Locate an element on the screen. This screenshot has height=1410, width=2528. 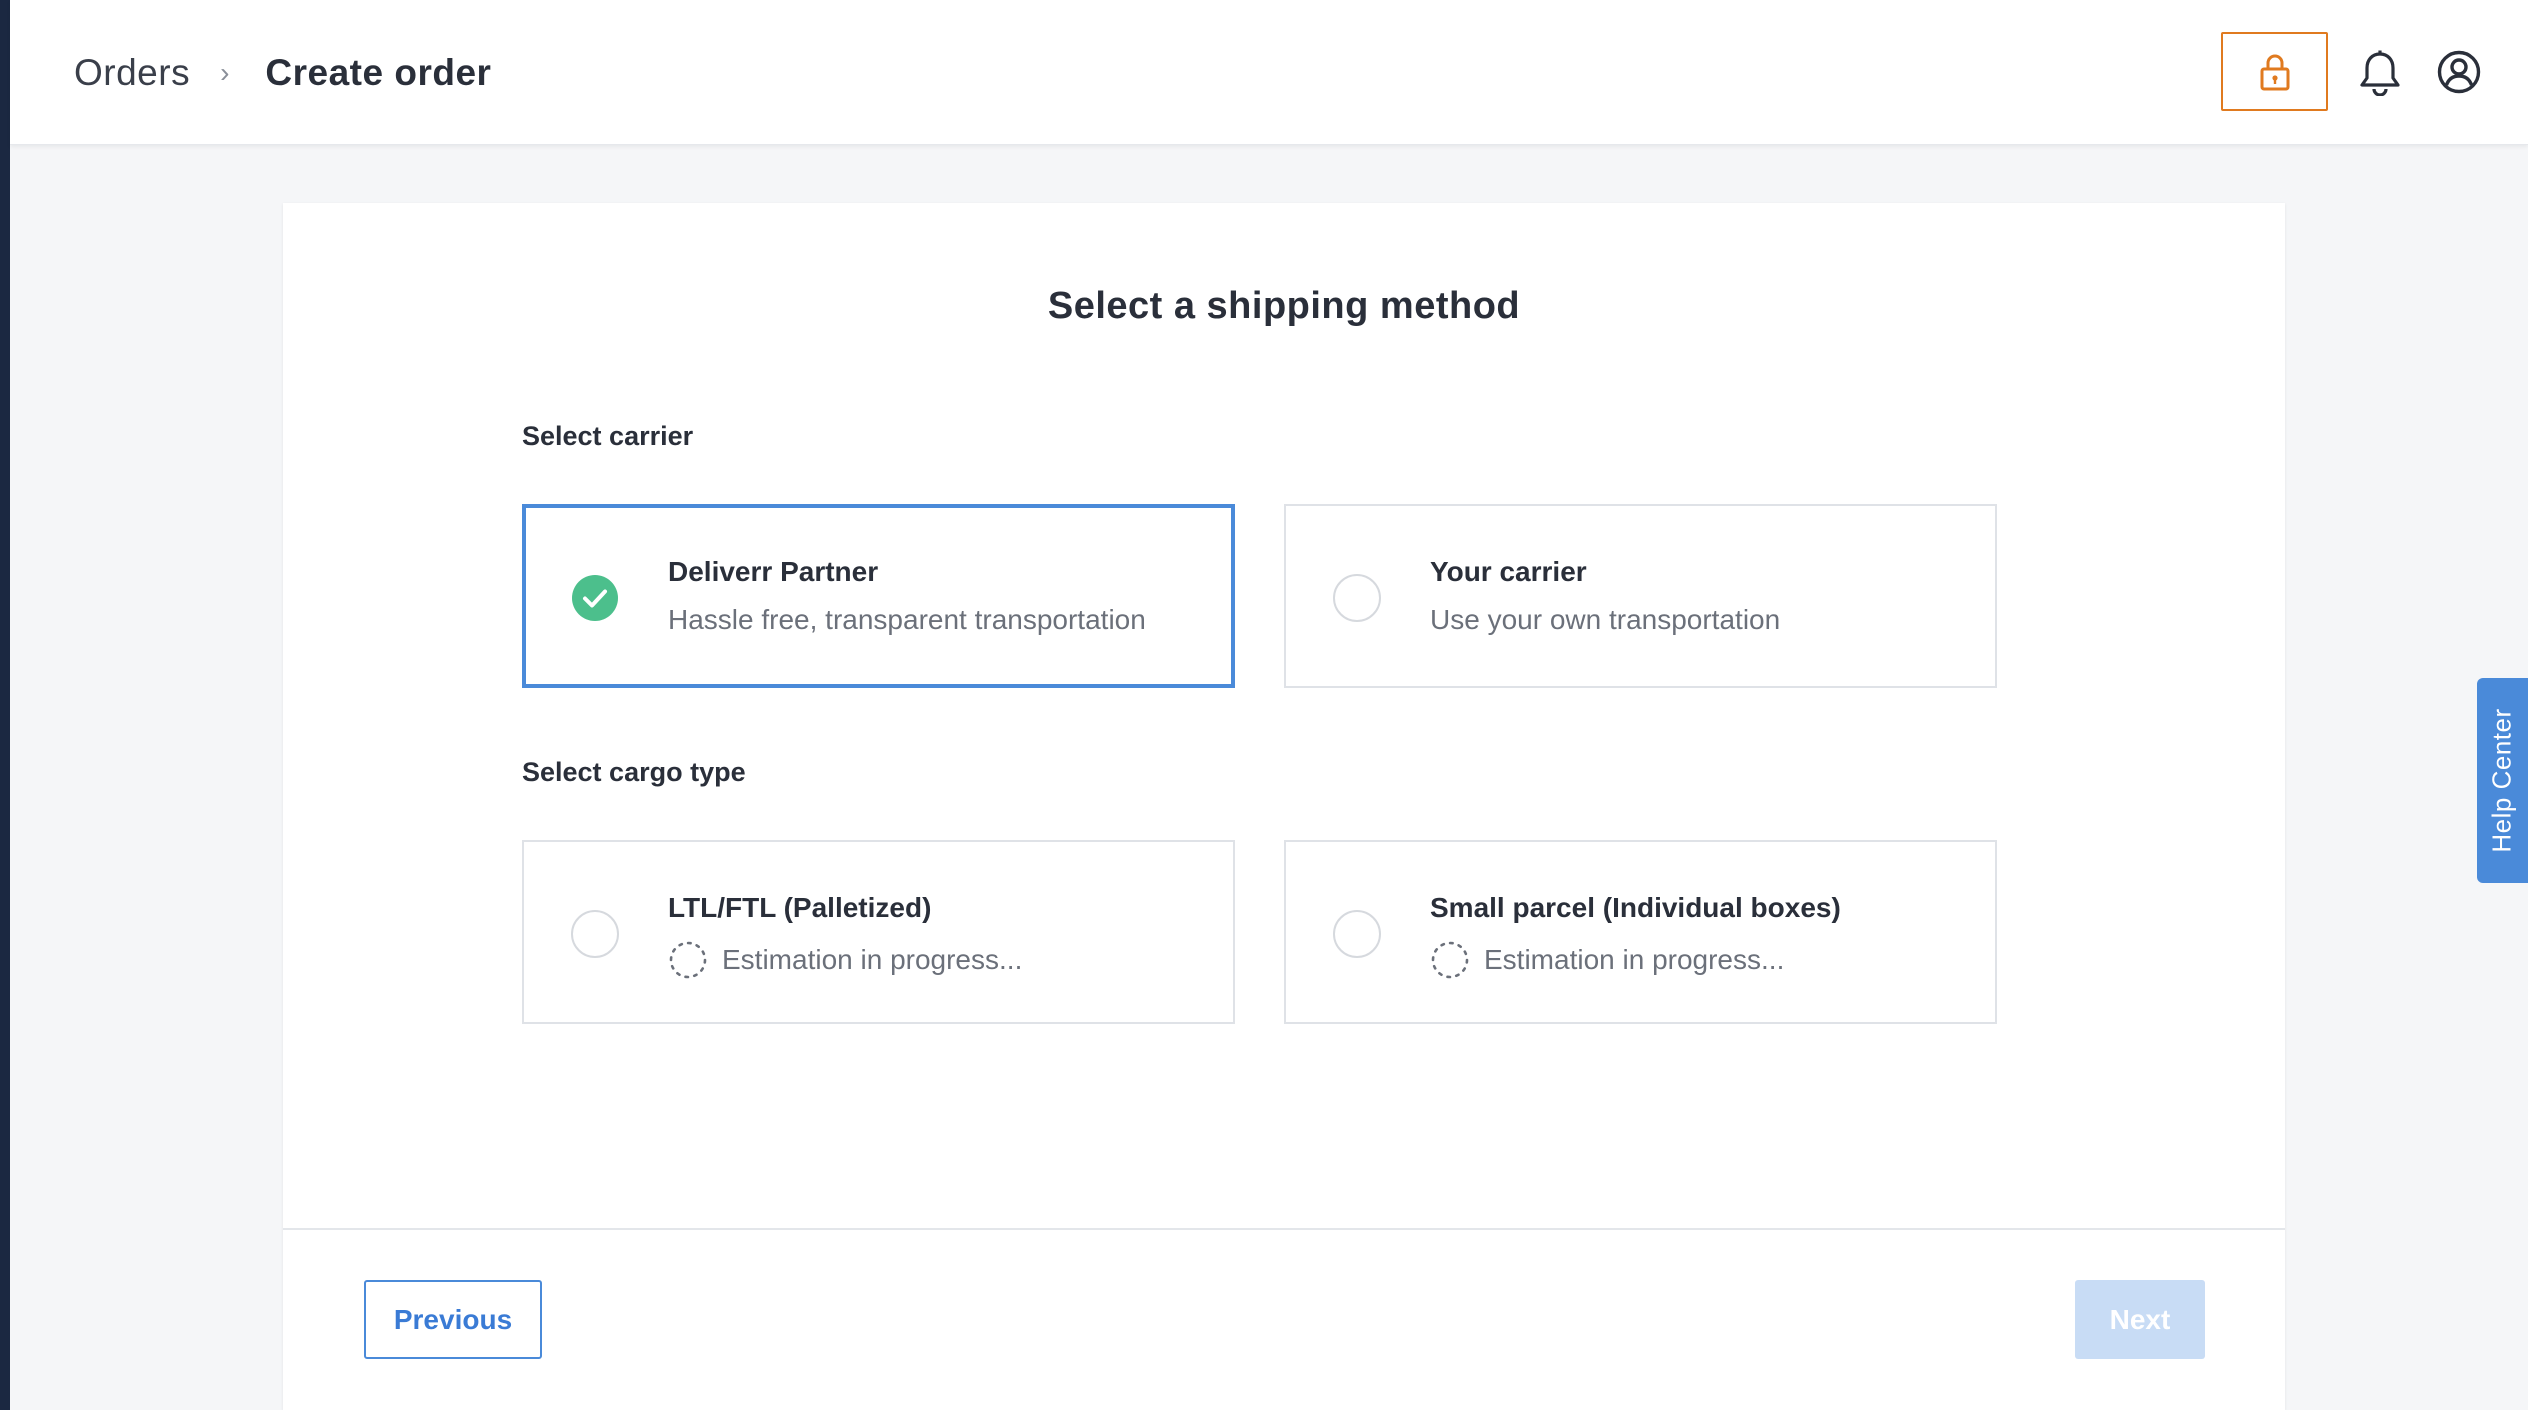
cargo-section-label: Select cargo type is located at coordinates (634, 772).